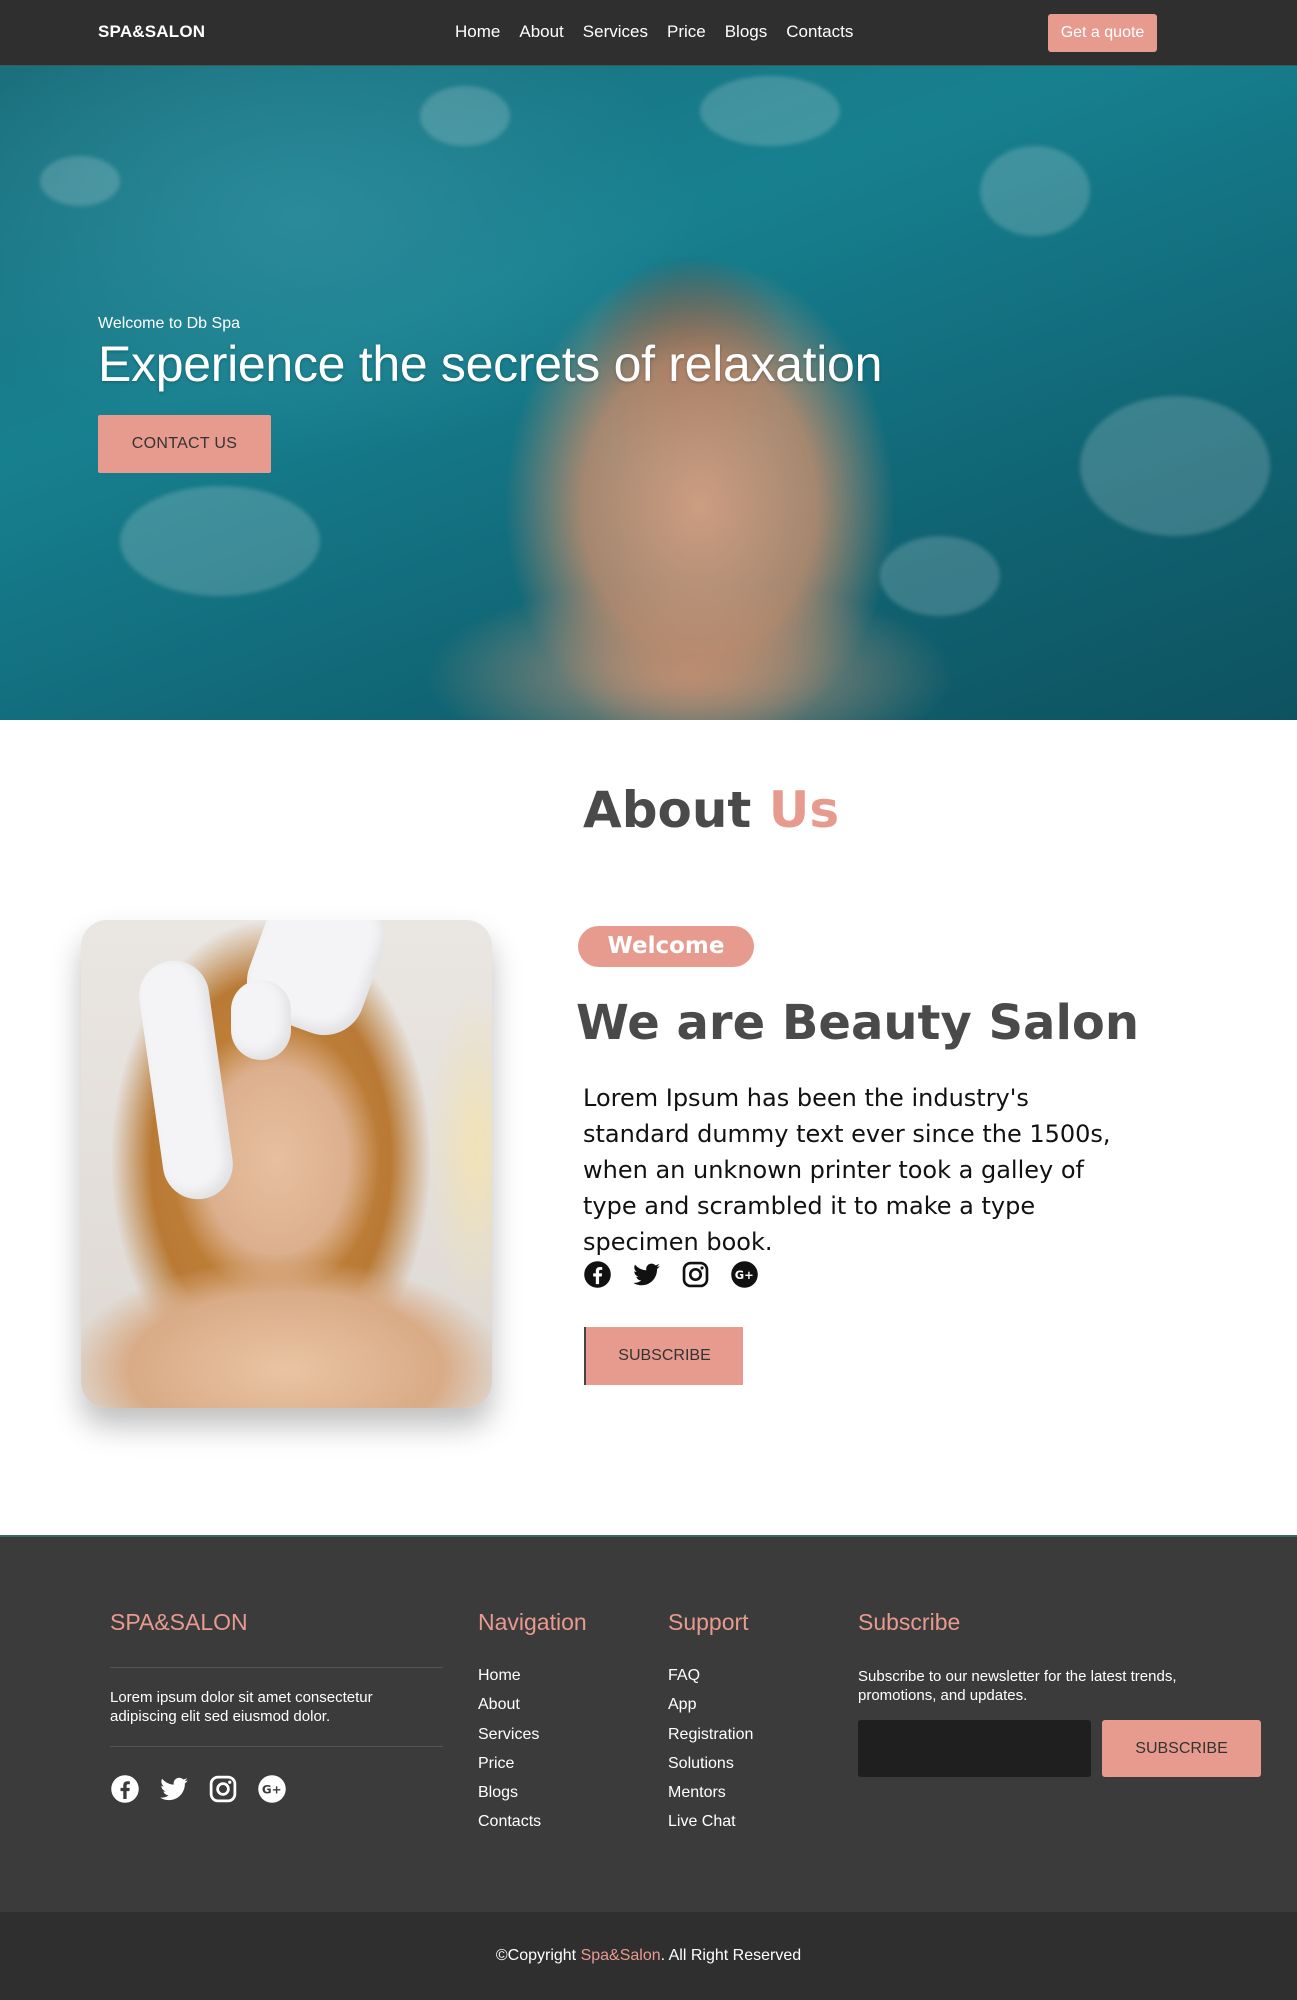  I want to click on footer-nav-price: Price, so click(509, 1769).